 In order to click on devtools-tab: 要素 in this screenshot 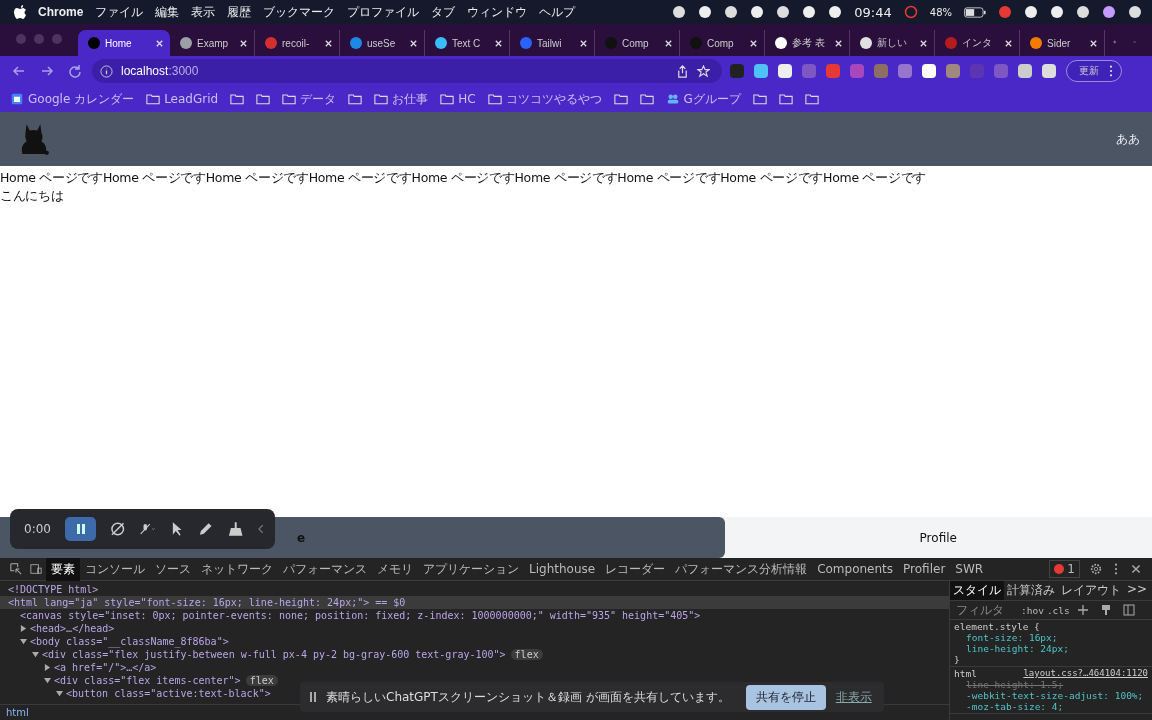, I will do `click(63, 569)`.